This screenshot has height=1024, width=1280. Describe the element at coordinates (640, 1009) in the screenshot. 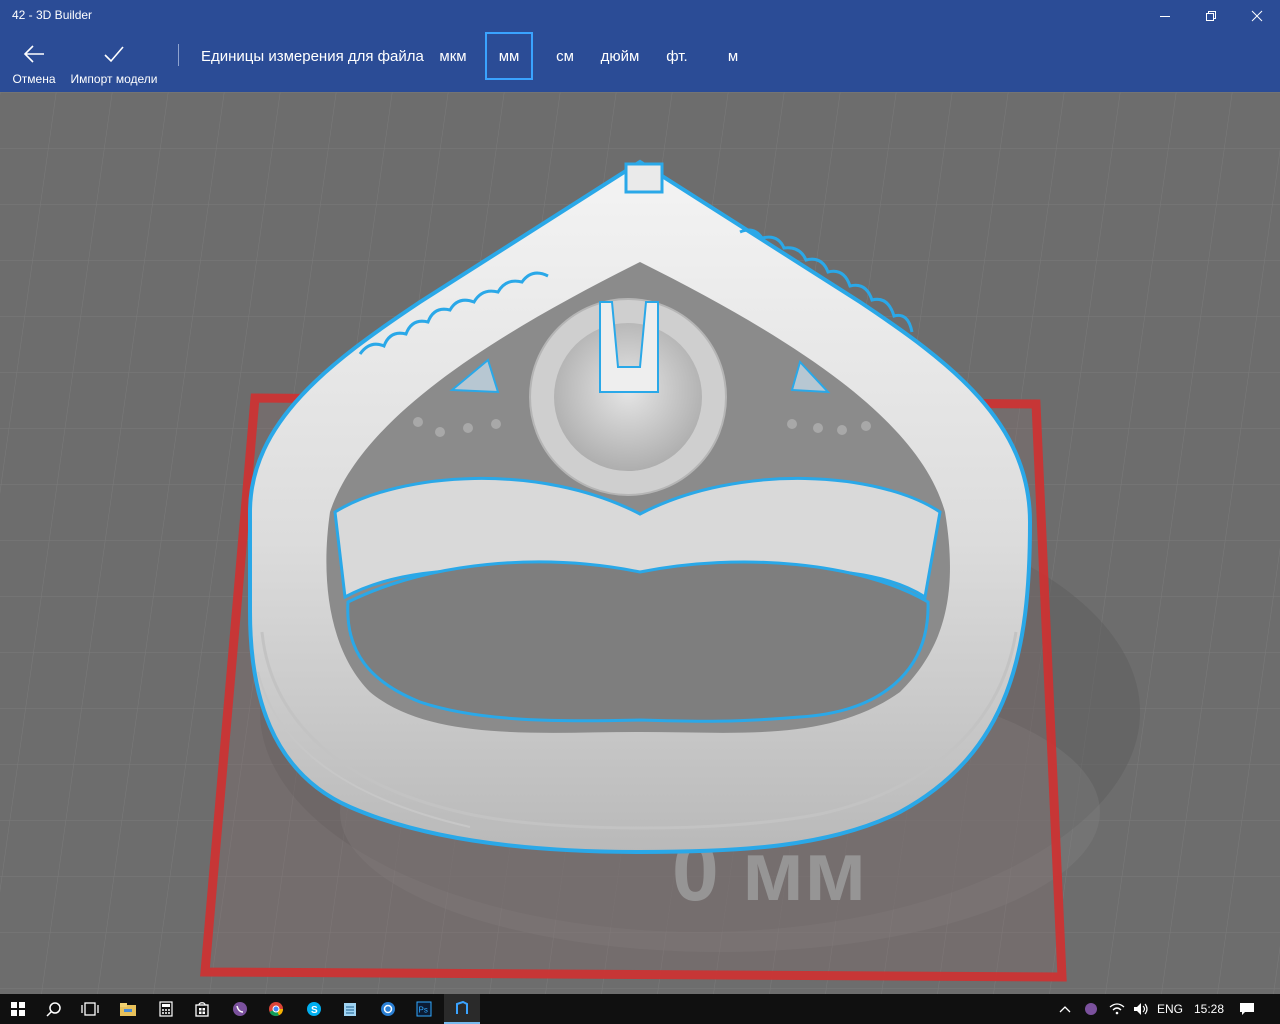

I see `taskbar: S Ps ENG 15:28` at that location.